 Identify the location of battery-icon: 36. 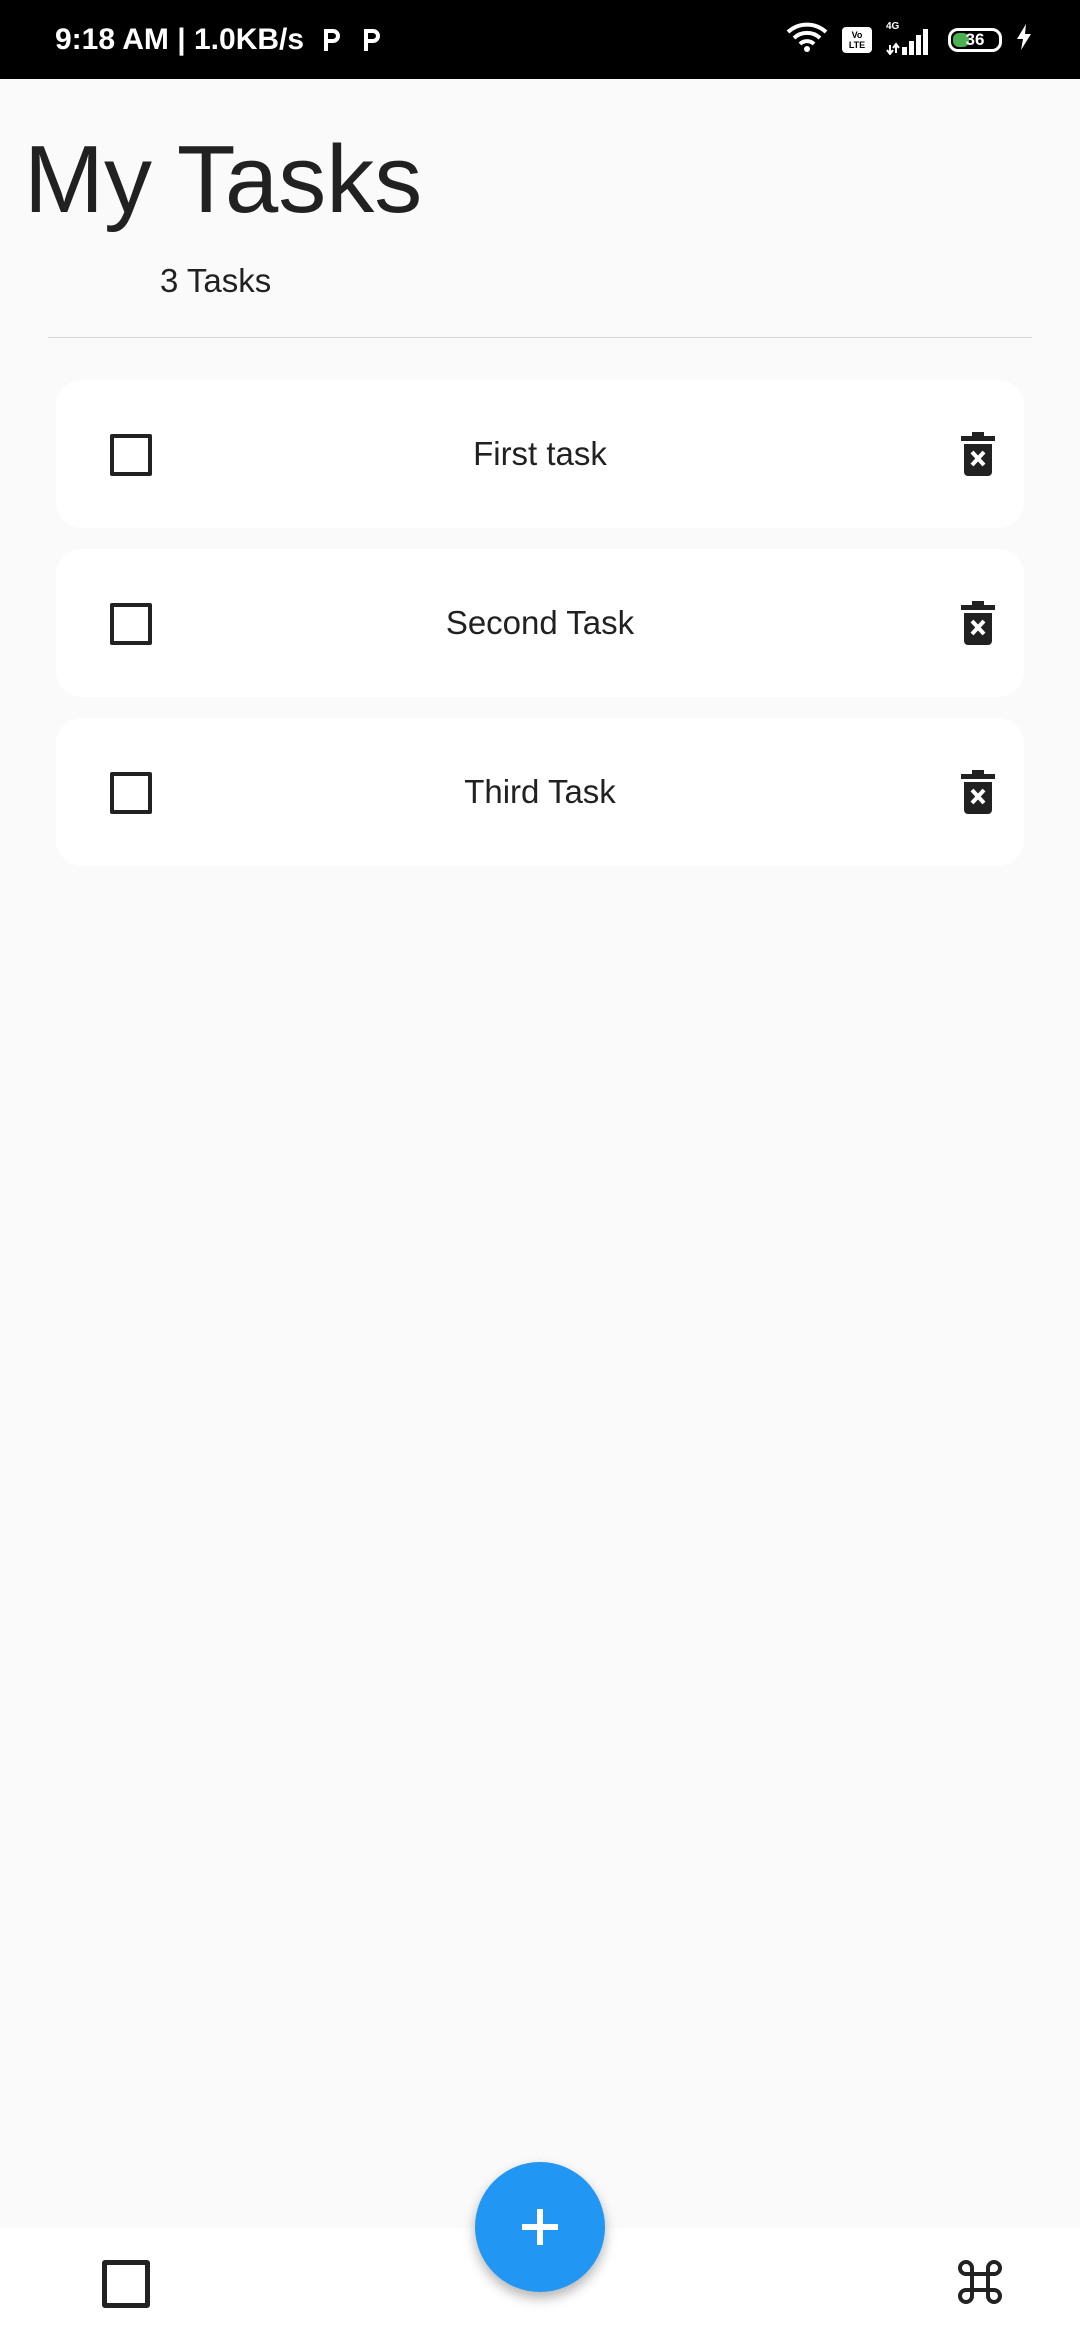
(975, 39).